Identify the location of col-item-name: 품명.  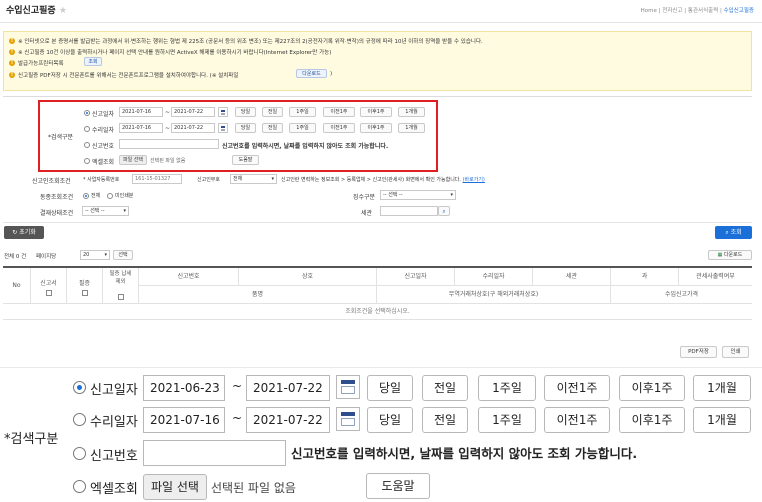
(258, 295).